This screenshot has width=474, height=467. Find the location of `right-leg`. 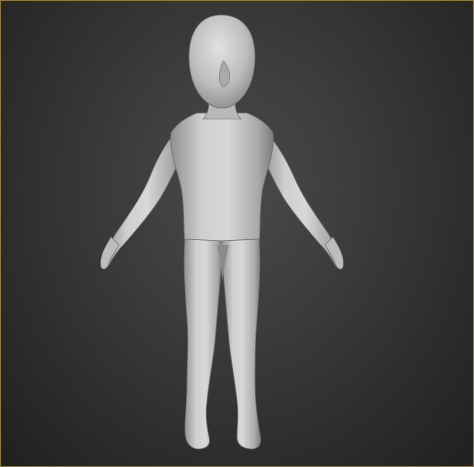

right-leg is located at coordinates (241, 344).